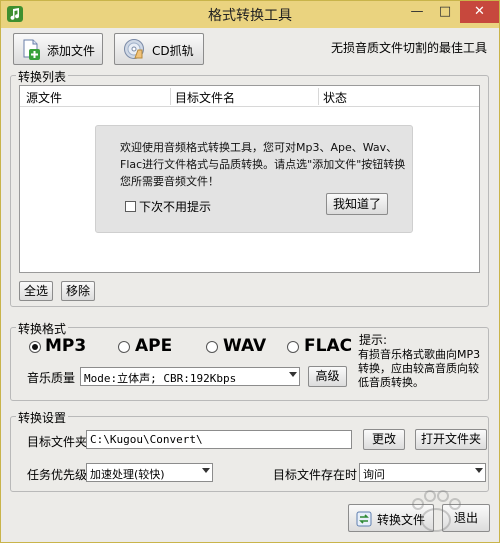 This screenshot has height=543, width=500. Describe the element at coordinates (42, 76) in the screenshot. I see `convert-list-group-label: 转换列表` at that location.